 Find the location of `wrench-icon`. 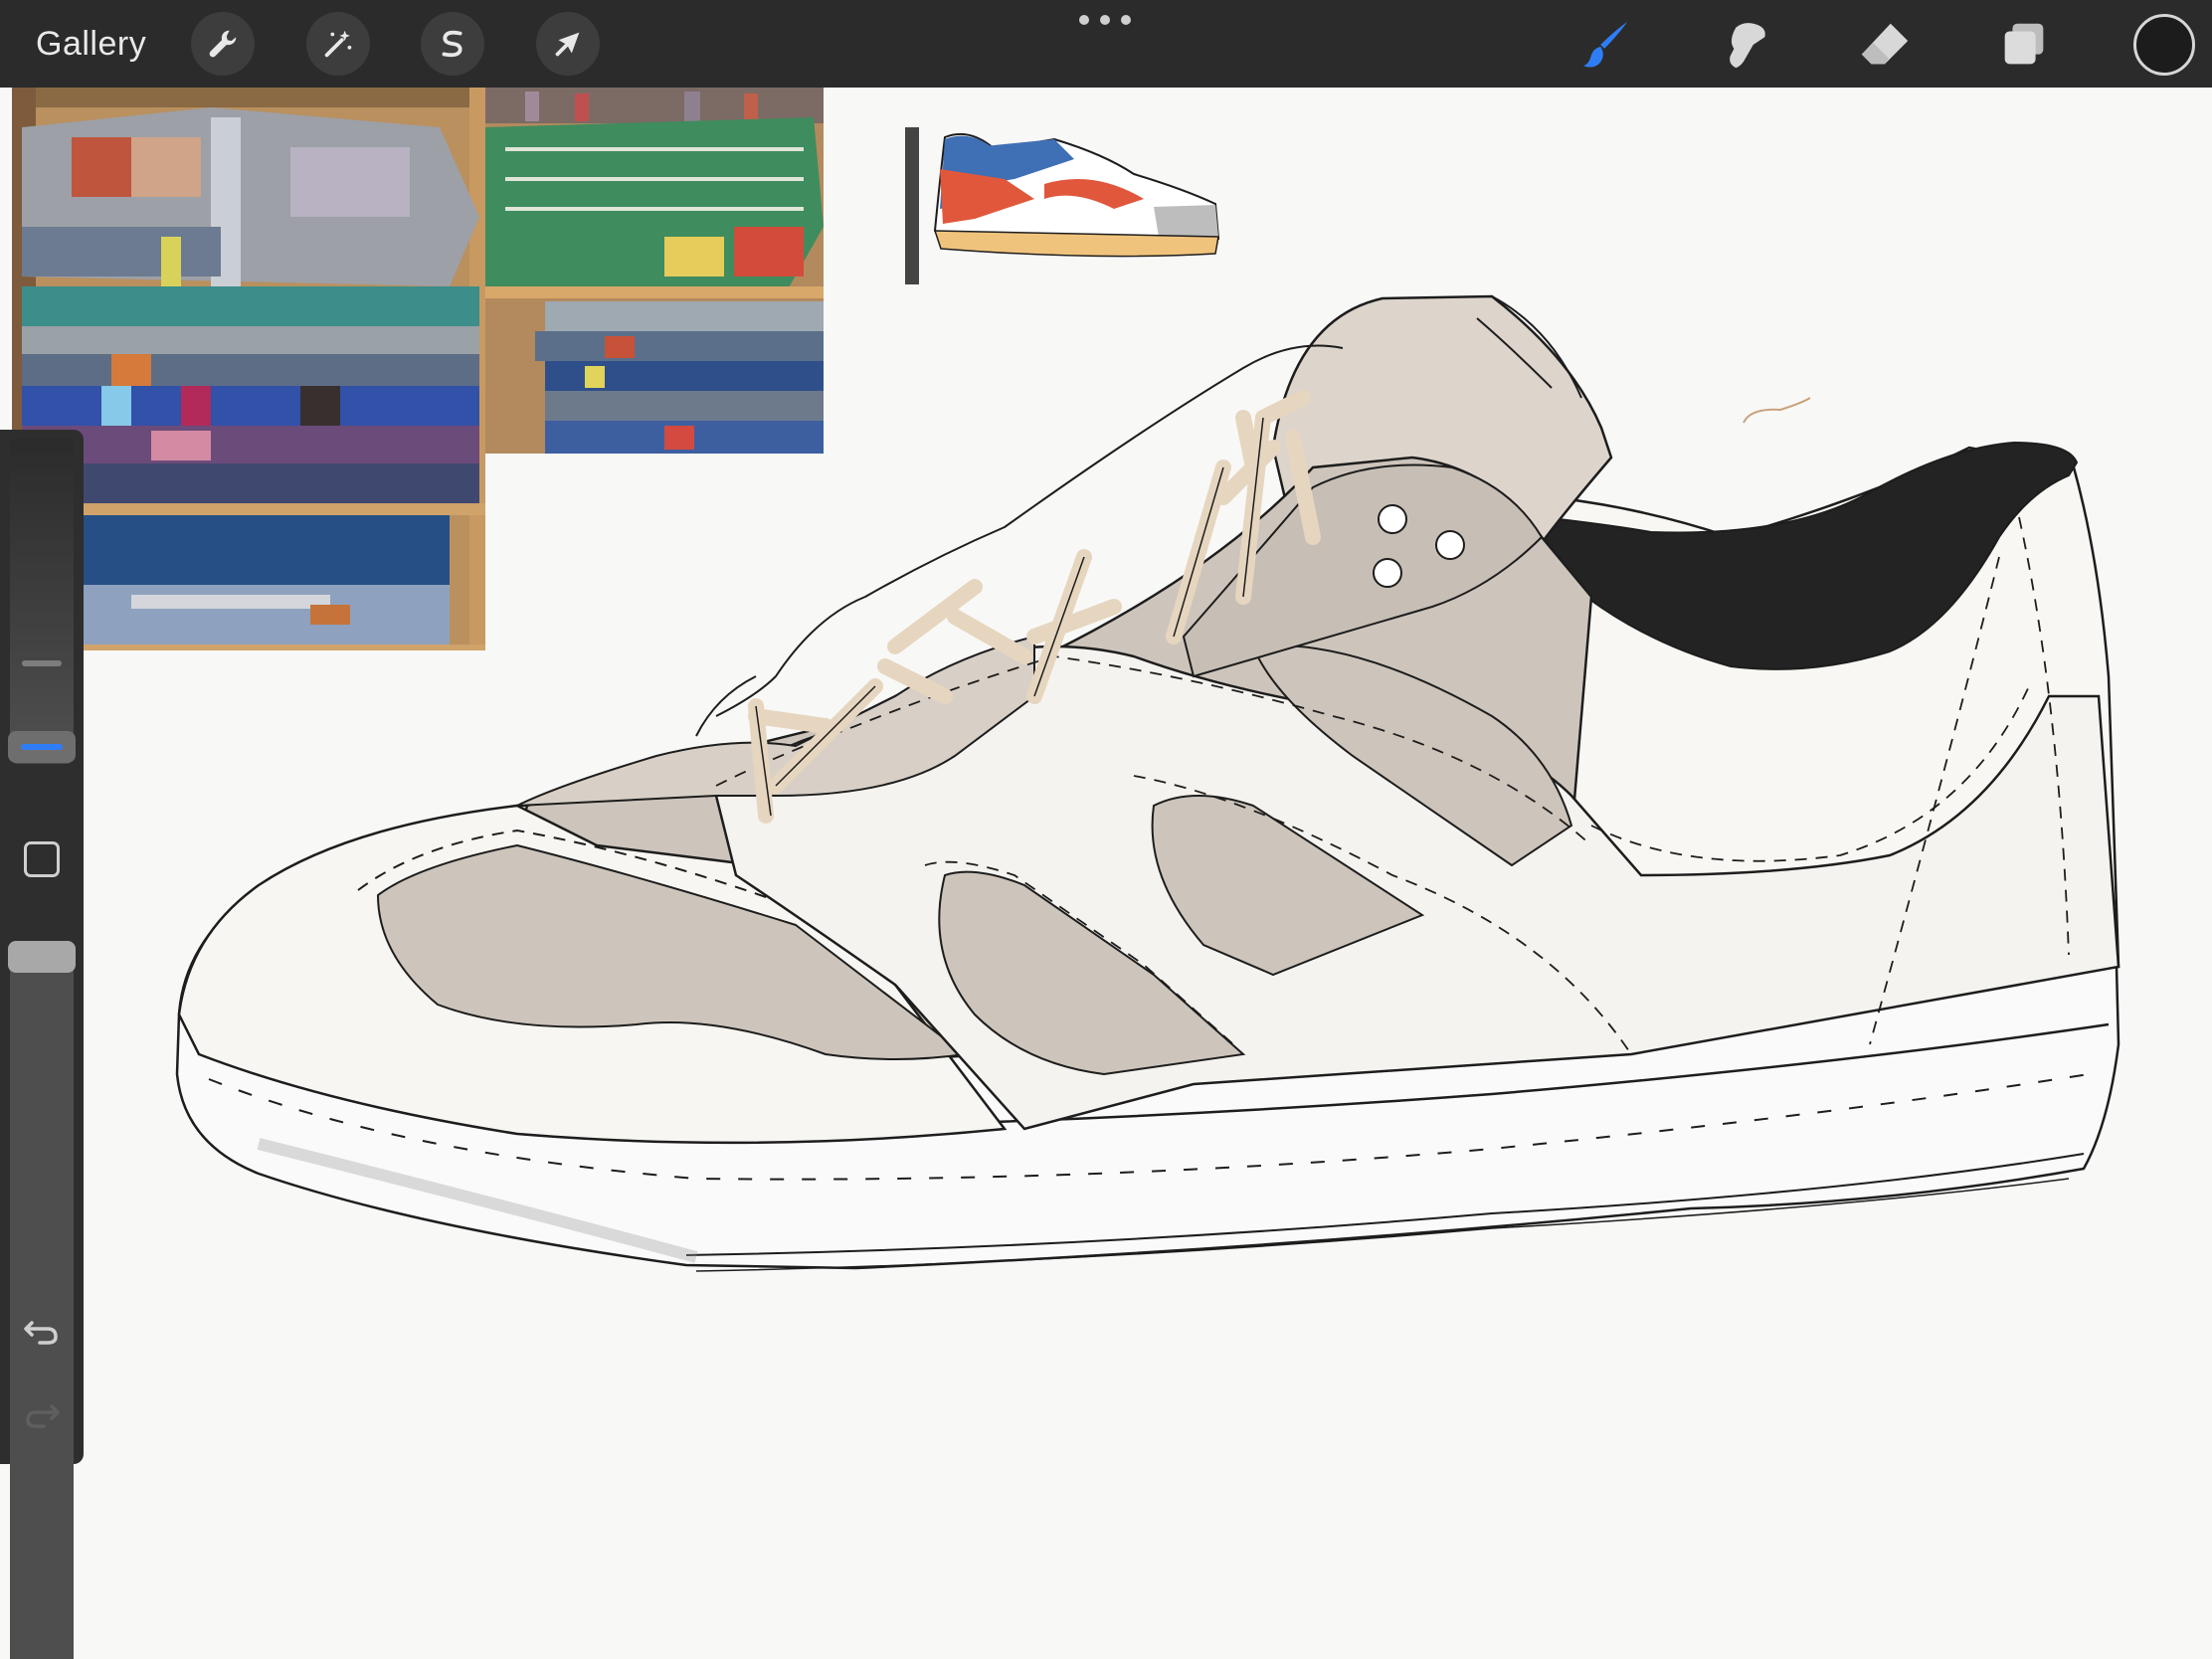

wrench-icon is located at coordinates (223, 44).